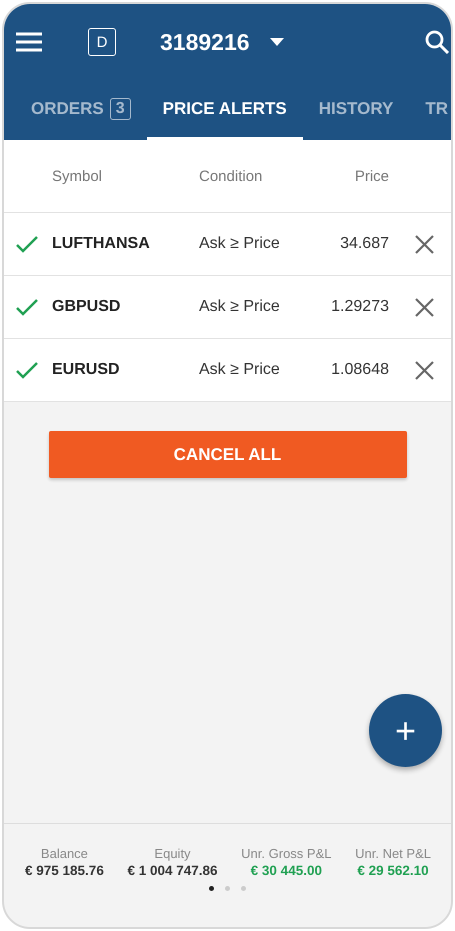 This screenshot has width=455, height=931. What do you see at coordinates (393, 870) in the screenshot?
I see `stat-value: € 29 562.10` at bounding box center [393, 870].